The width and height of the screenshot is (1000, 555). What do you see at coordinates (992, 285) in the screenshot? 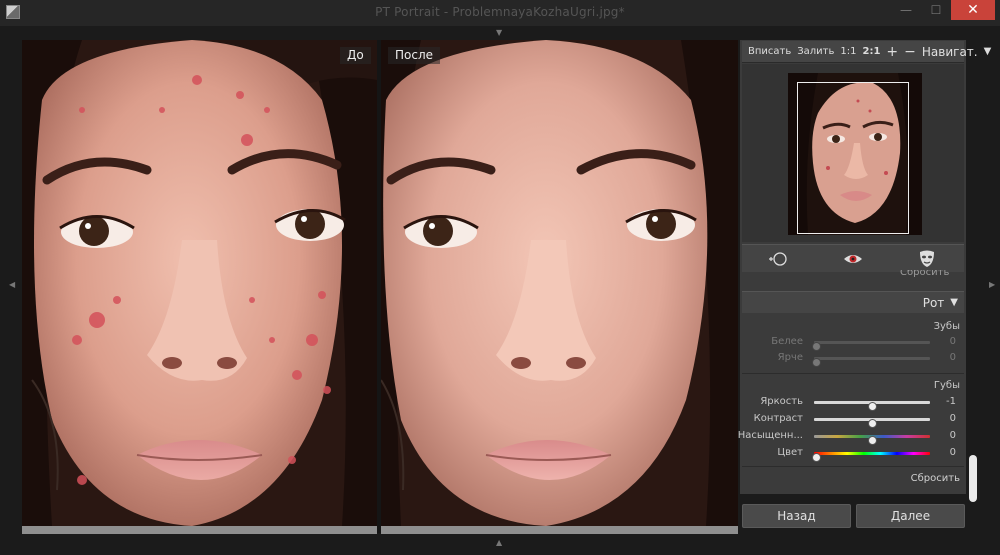
I see `collapse-right-arrow-icon: ▶` at bounding box center [992, 285].